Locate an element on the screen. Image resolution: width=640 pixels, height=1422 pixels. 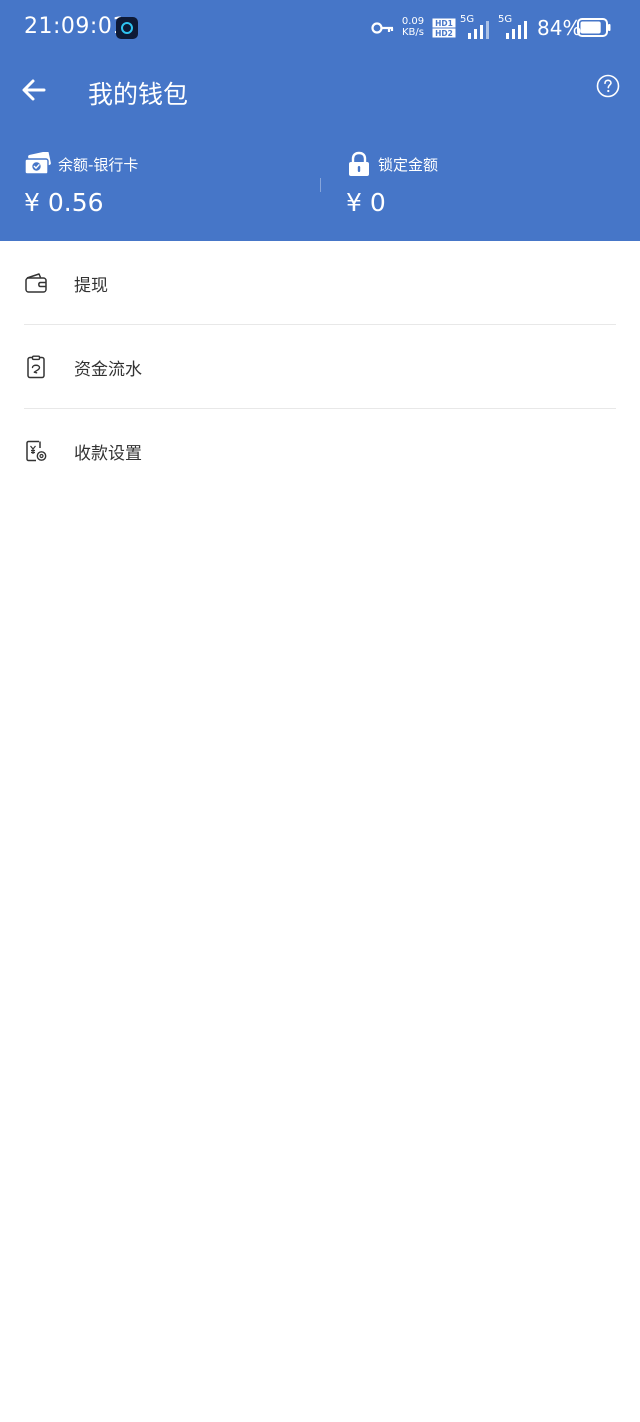
hd-voice-icon: HD1 HD2 is located at coordinates (444, 28).